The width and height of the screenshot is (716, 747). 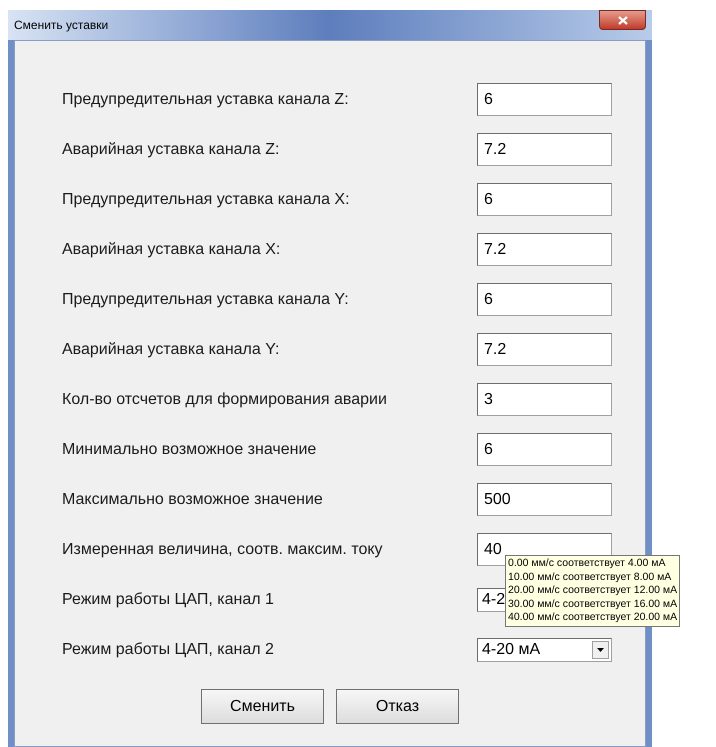 I want to click on dialog-button: Сменить, so click(x=262, y=706).